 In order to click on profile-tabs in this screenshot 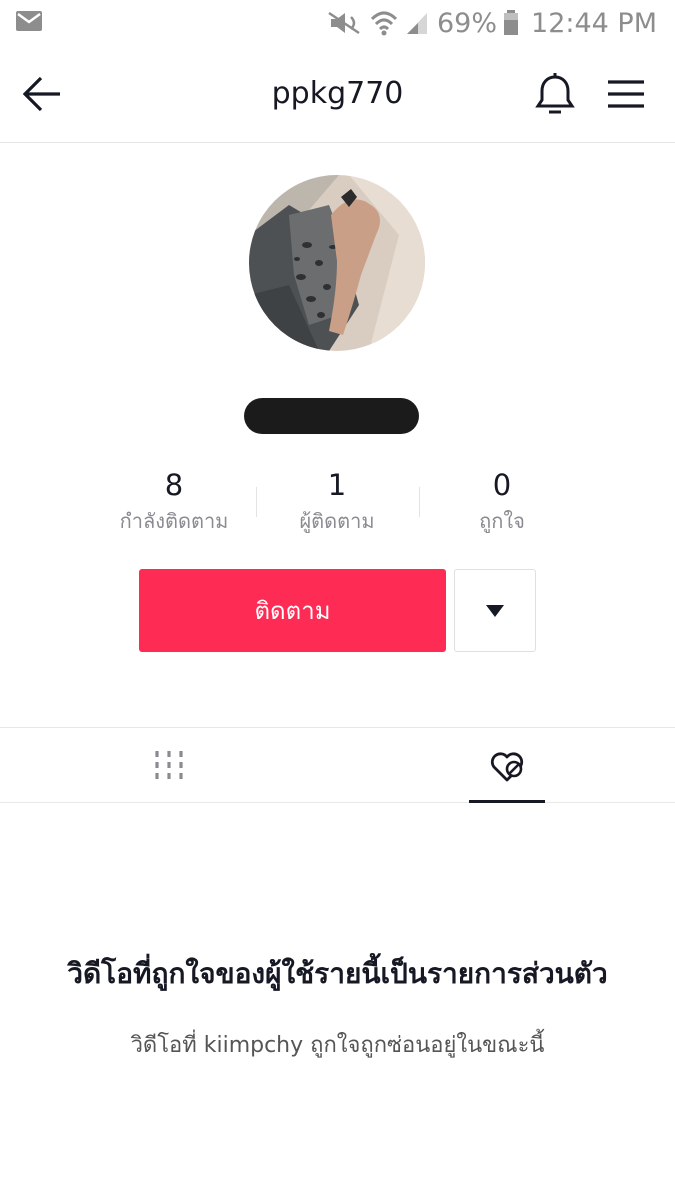, I will do `click(337, 765)`.